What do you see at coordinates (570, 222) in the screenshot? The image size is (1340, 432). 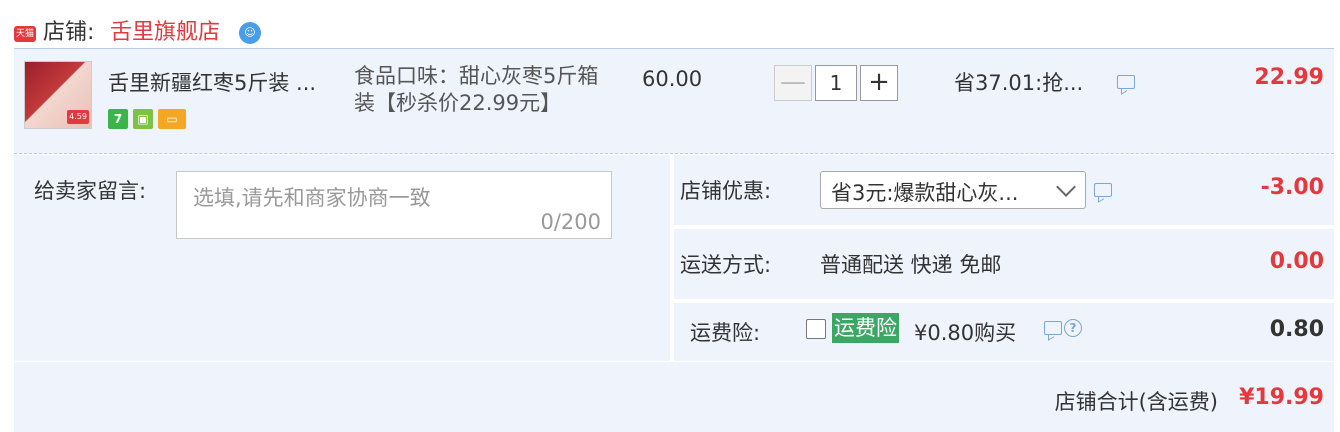 I see `seller-message-char-count: 0/200` at bounding box center [570, 222].